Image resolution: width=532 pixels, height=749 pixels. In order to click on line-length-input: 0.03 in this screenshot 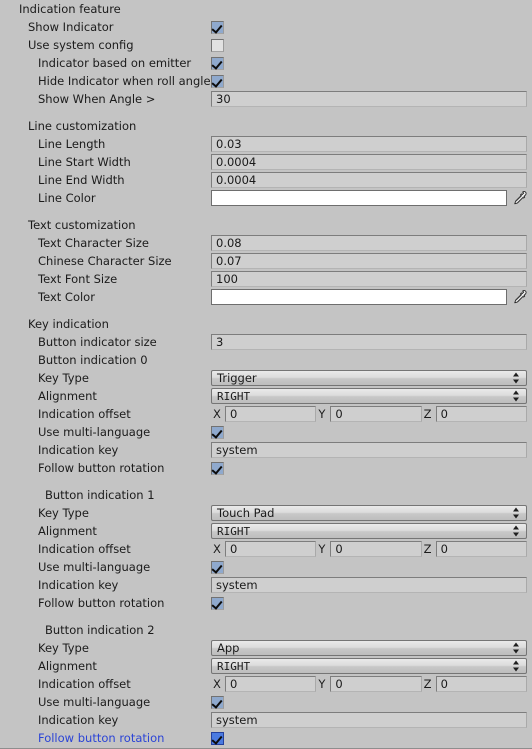, I will do `click(369, 144)`.